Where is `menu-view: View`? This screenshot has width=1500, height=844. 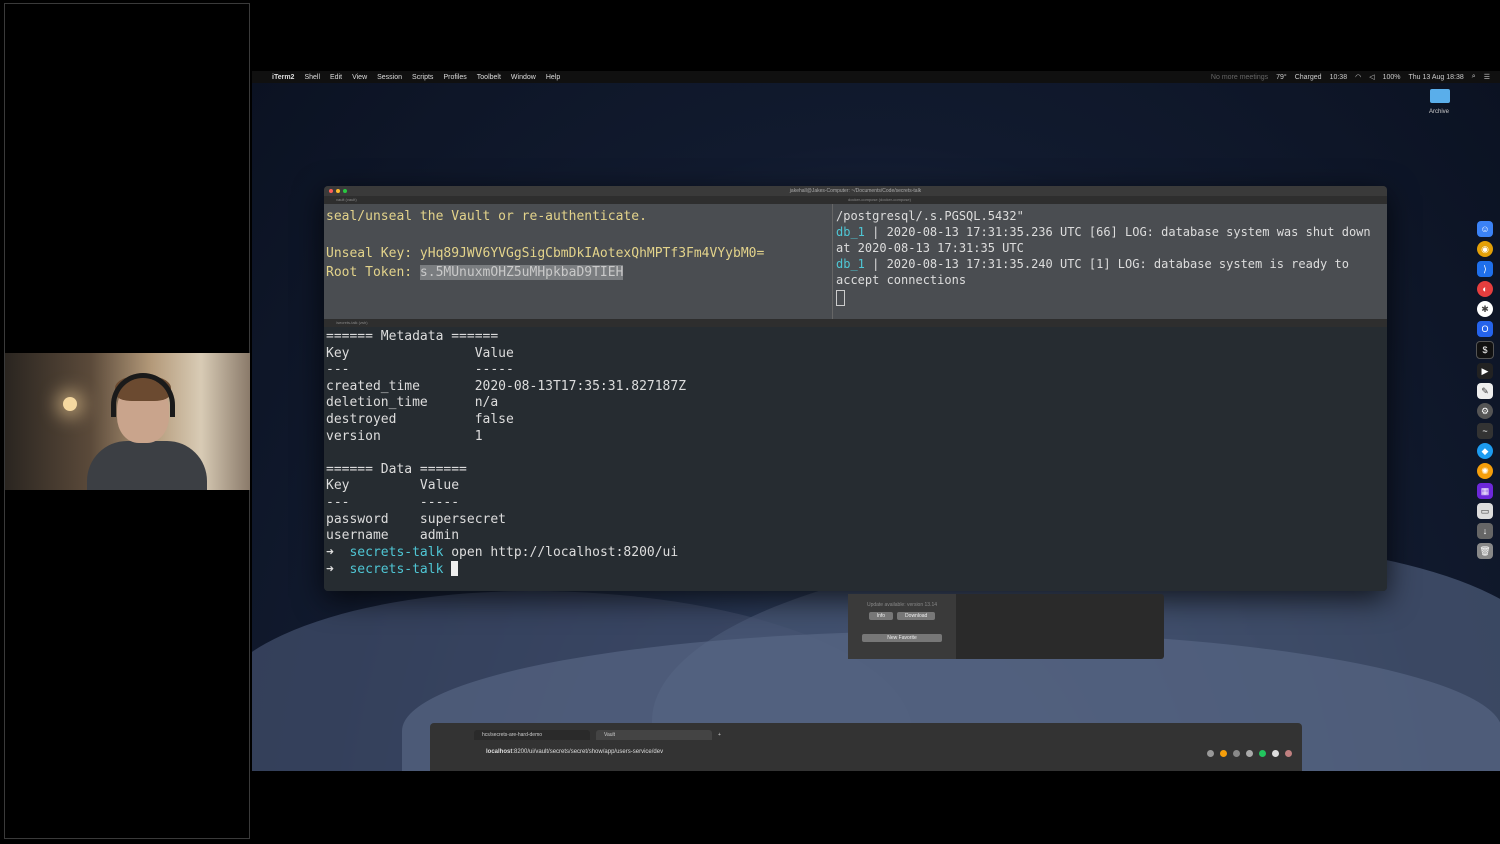 menu-view: View is located at coordinates (359, 77).